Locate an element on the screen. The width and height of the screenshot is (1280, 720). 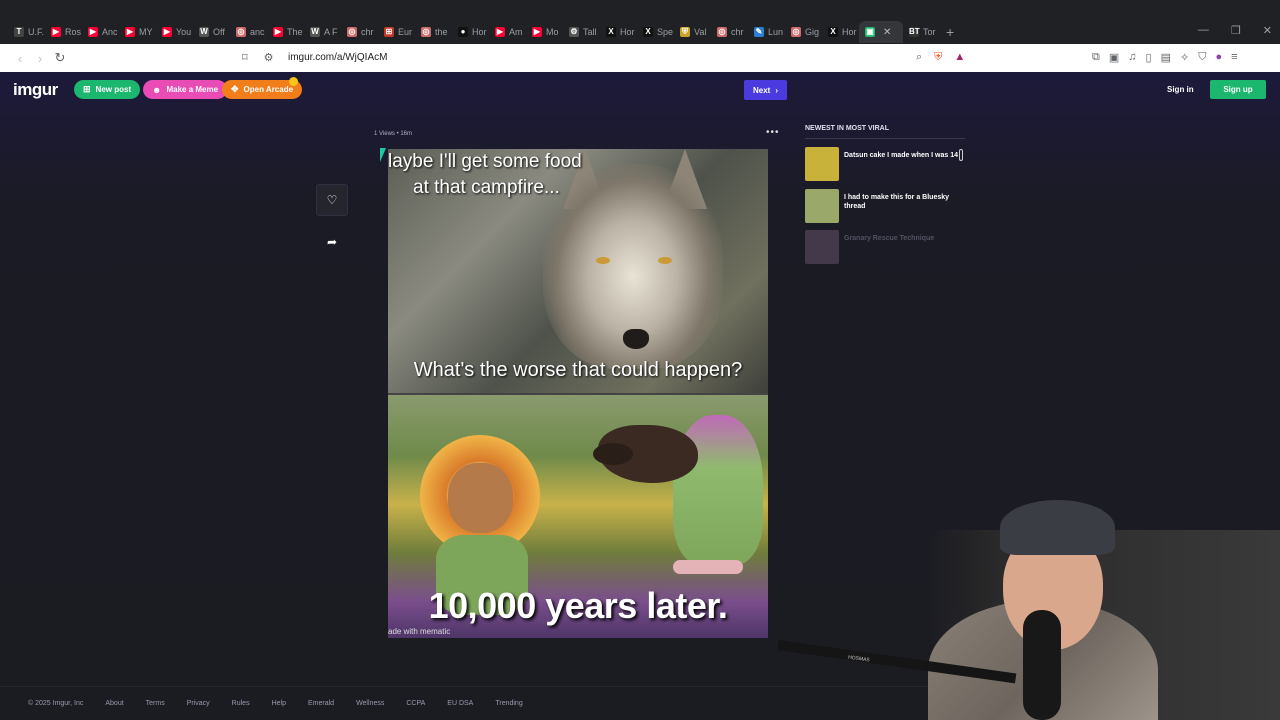
dog-collar is located at coordinates (708, 567).